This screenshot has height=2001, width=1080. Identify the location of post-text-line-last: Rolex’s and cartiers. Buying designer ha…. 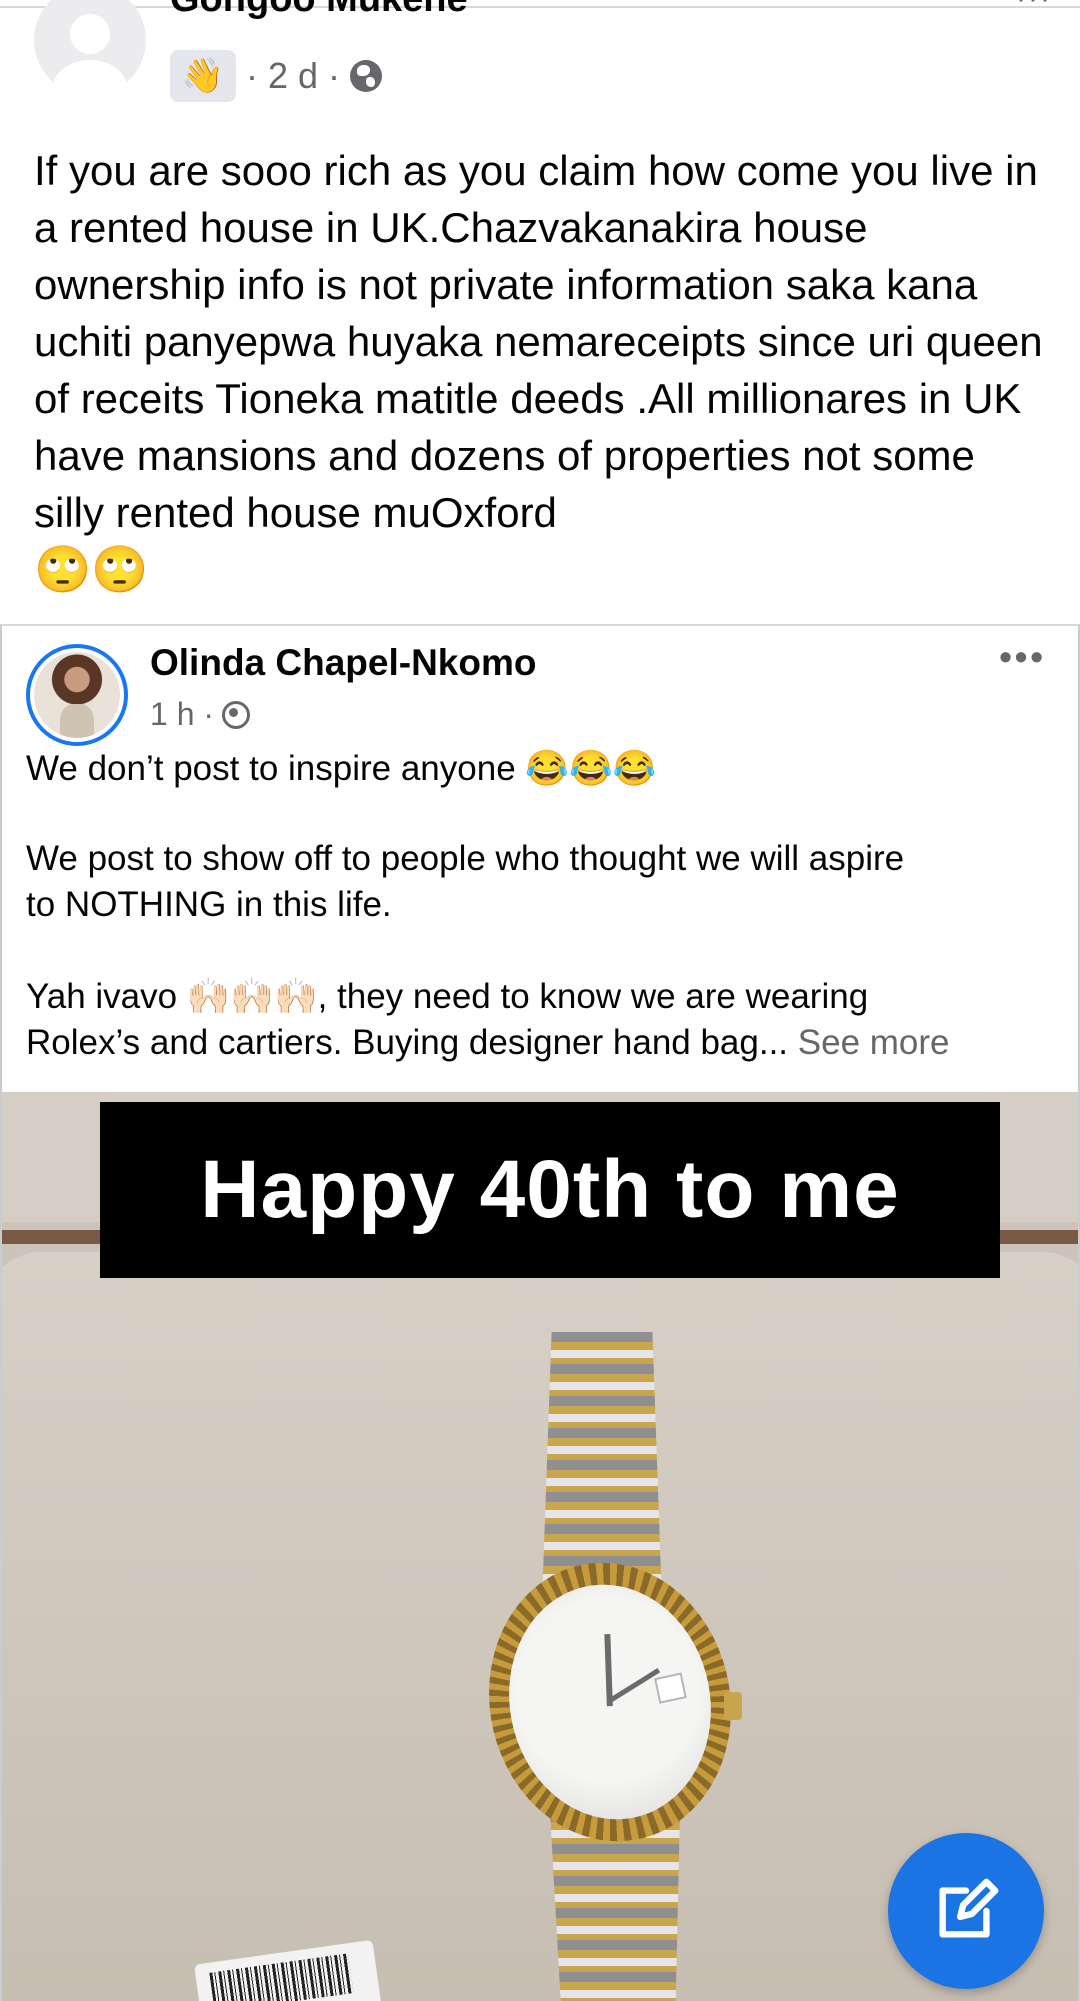
(488, 1043).